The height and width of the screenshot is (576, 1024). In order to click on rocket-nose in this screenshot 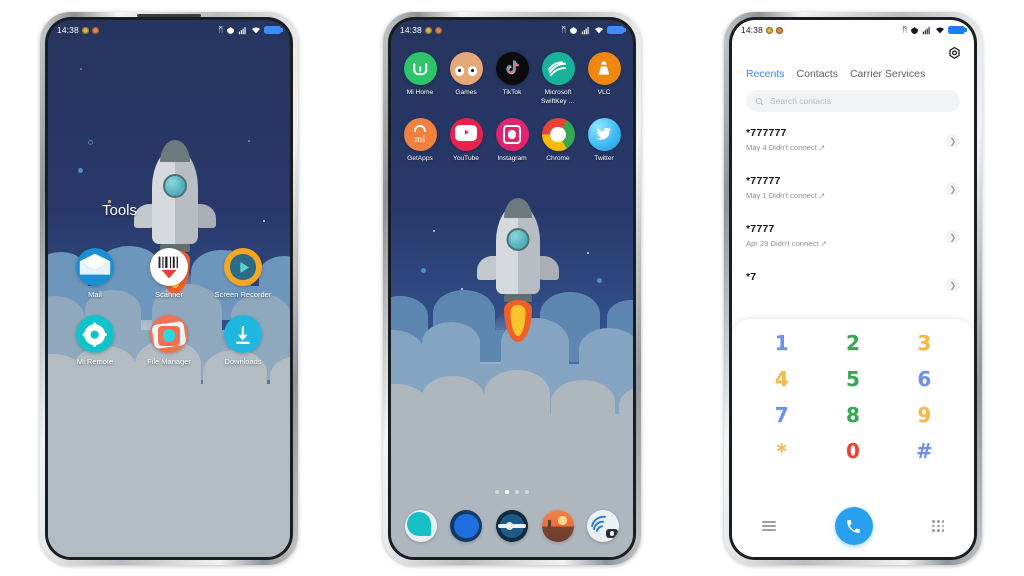, I will do `click(518, 208)`.